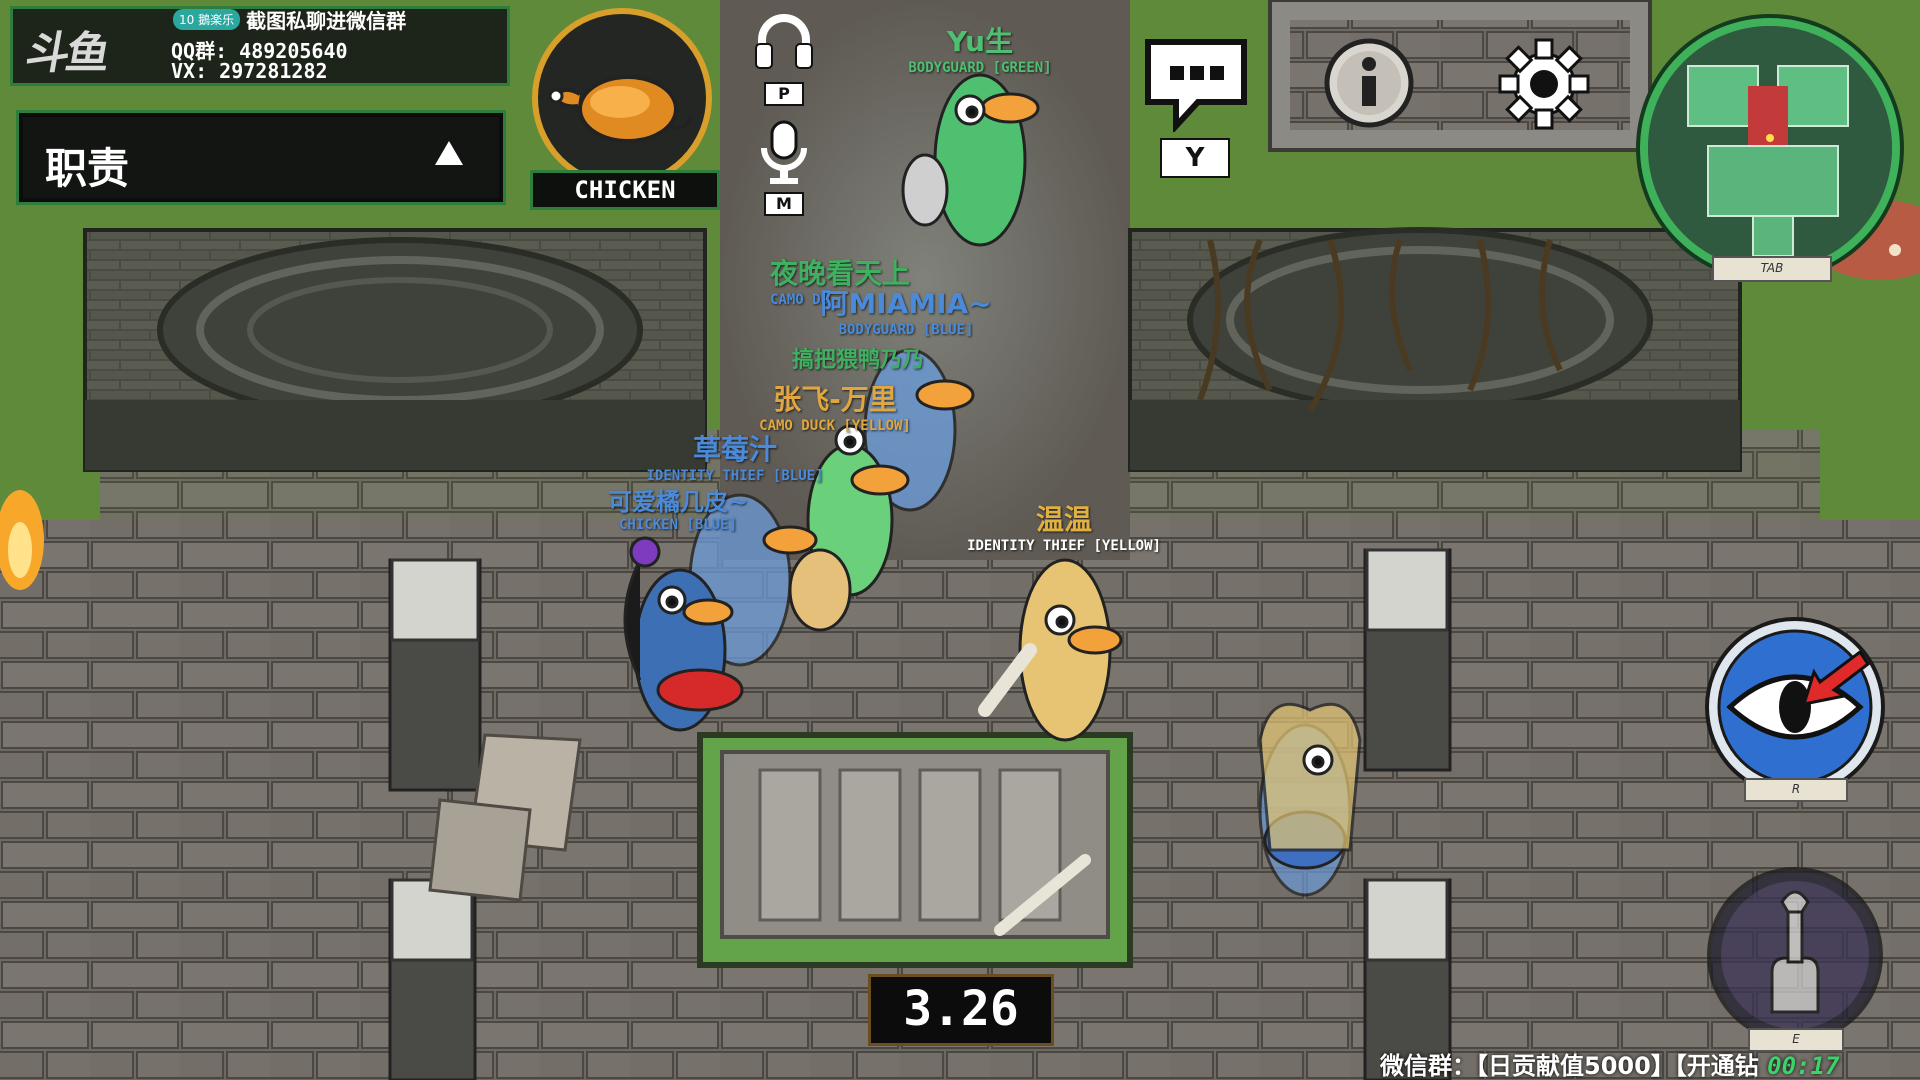  What do you see at coordinates (906, 330) in the screenshot?
I see `player-role: BODYGUARD [BLUE]` at bounding box center [906, 330].